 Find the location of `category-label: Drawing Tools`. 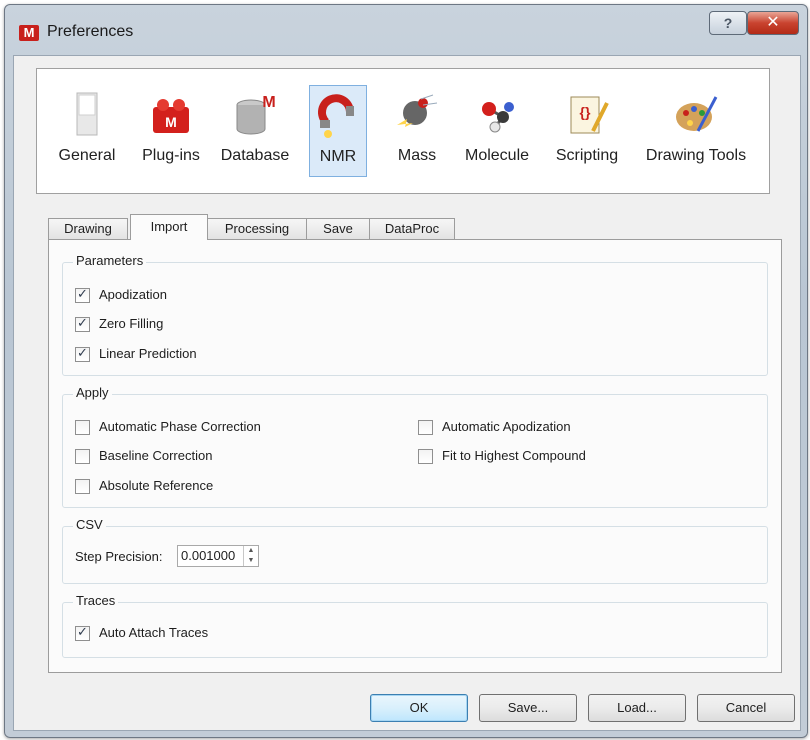

category-label: Drawing Tools is located at coordinates (696, 155).